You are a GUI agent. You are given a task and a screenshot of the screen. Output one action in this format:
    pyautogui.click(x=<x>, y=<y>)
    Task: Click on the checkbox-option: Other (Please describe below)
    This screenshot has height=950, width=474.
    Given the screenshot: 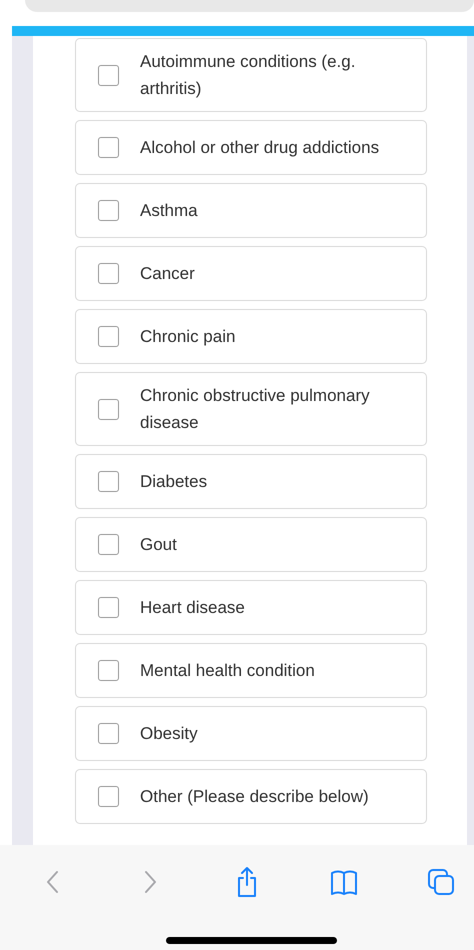 What is the action you would take?
    pyautogui.click(x=251, y=796)
    